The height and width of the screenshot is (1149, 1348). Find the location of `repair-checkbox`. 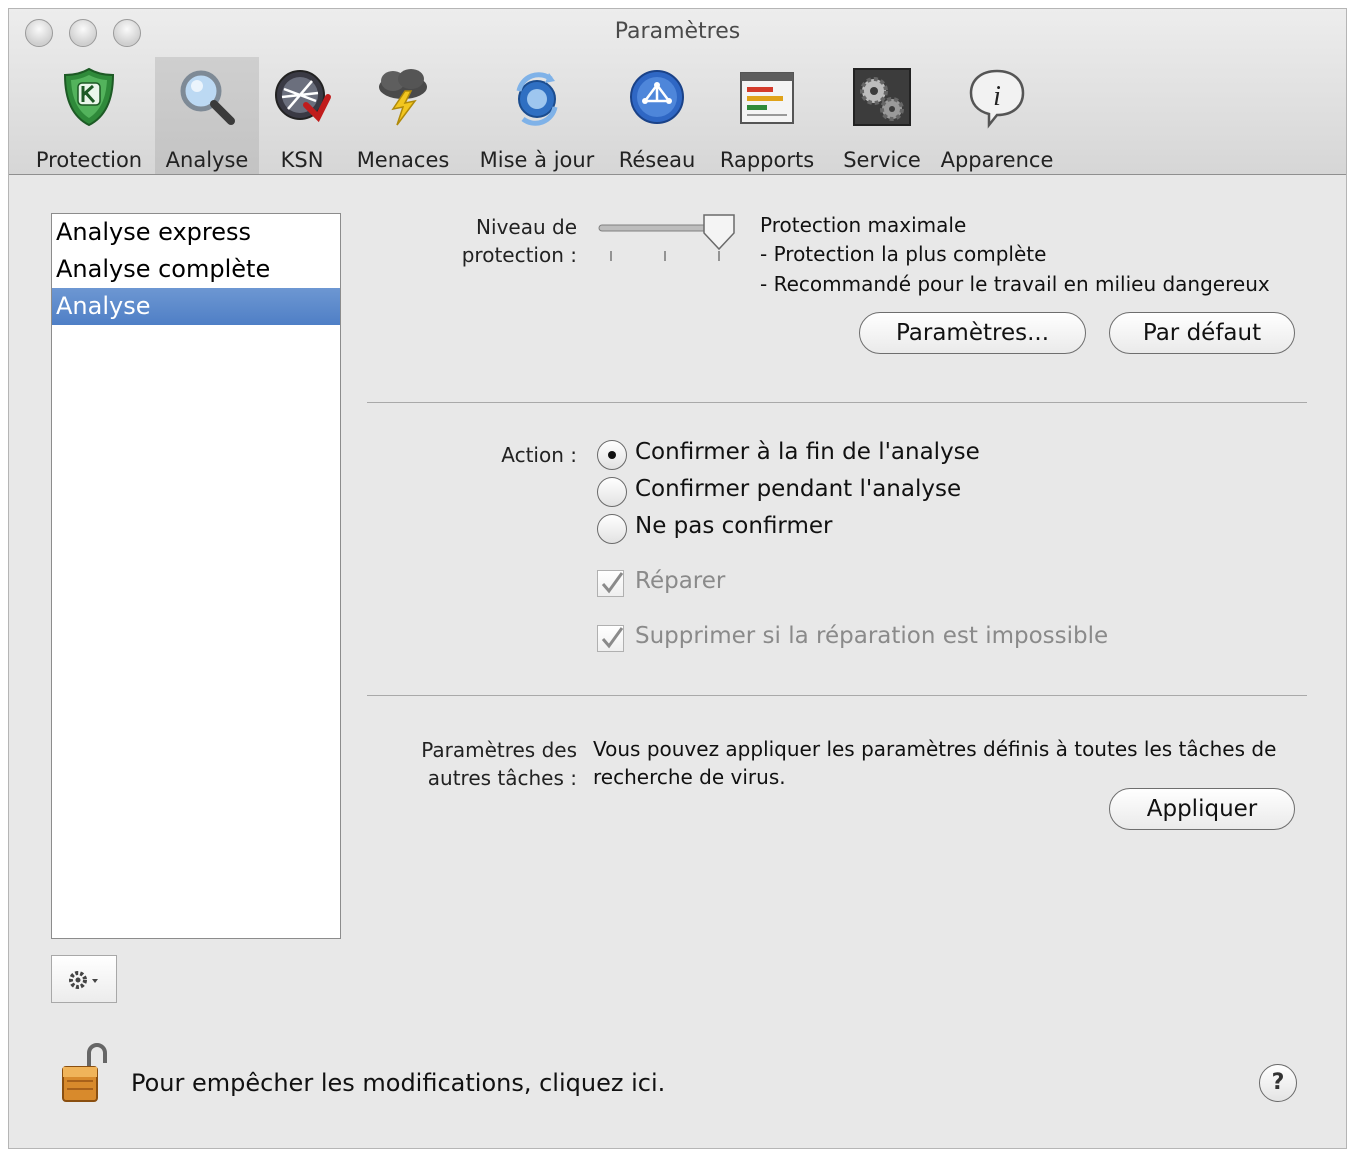

repair-checkbox is located at coordinates (610, 583).